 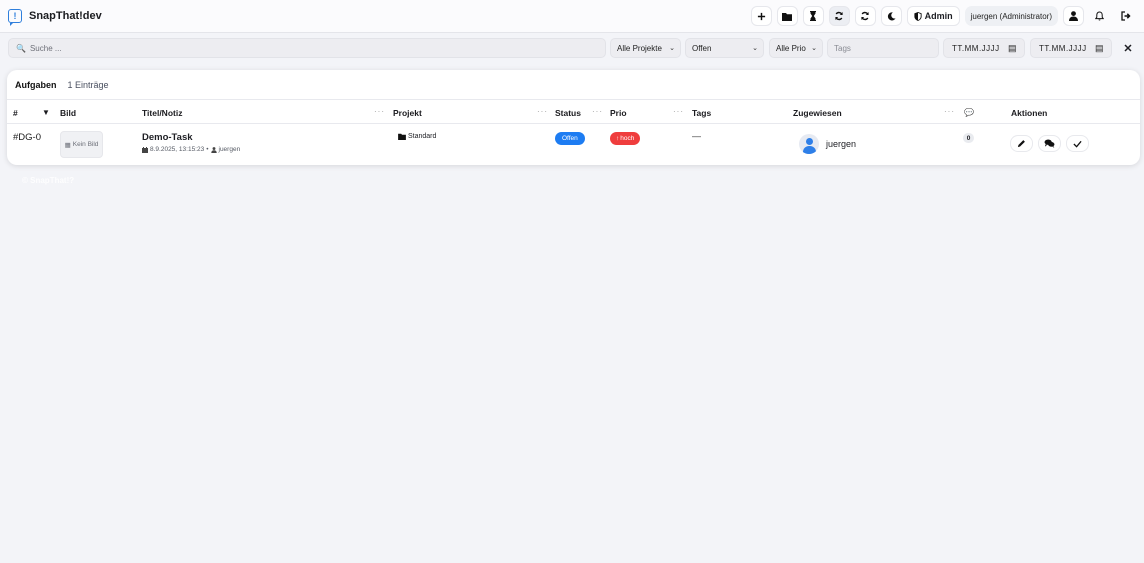 I want to click on bell-icon, so click(x=1099, y=16).